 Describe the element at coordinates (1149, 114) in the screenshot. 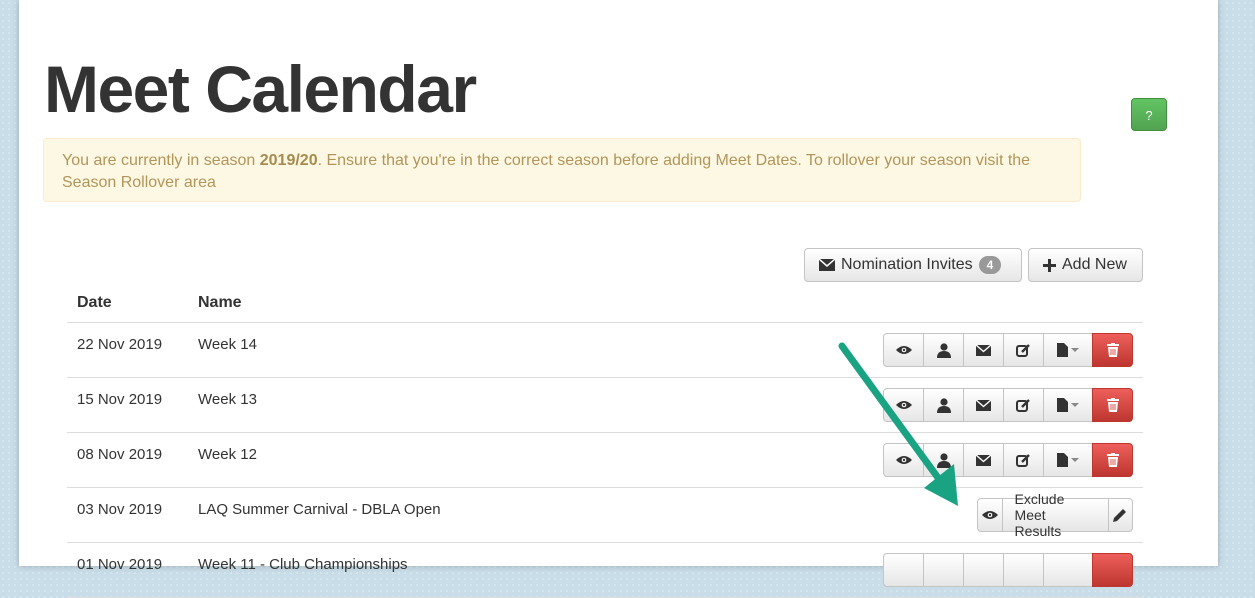

I see `help-button: ?` at that location.